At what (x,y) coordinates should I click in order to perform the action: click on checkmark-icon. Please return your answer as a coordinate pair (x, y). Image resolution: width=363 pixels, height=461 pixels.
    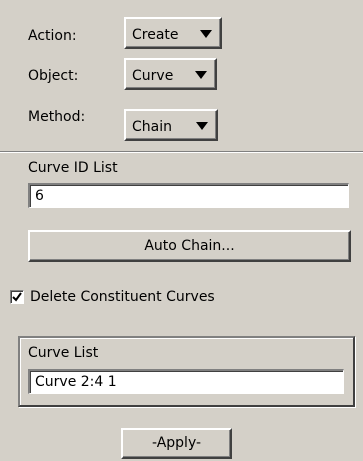
    Looking at the image, I should click on (17, 297).